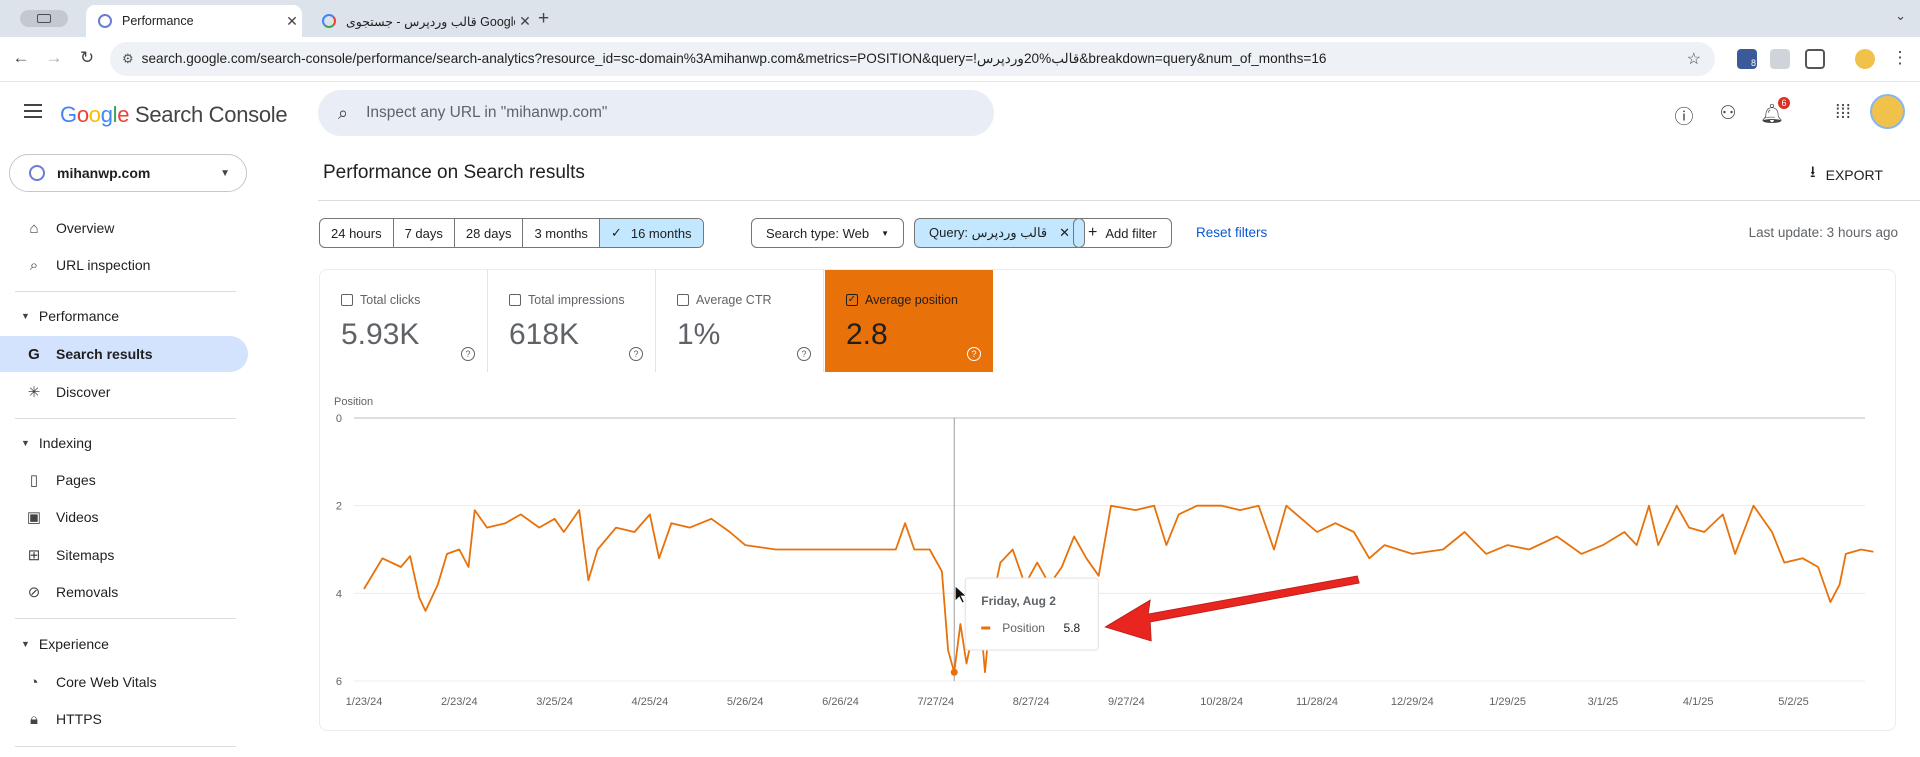 The image size is (1920, 757). I want to click on sidebar-item-label: Videos, so click(77, 517).